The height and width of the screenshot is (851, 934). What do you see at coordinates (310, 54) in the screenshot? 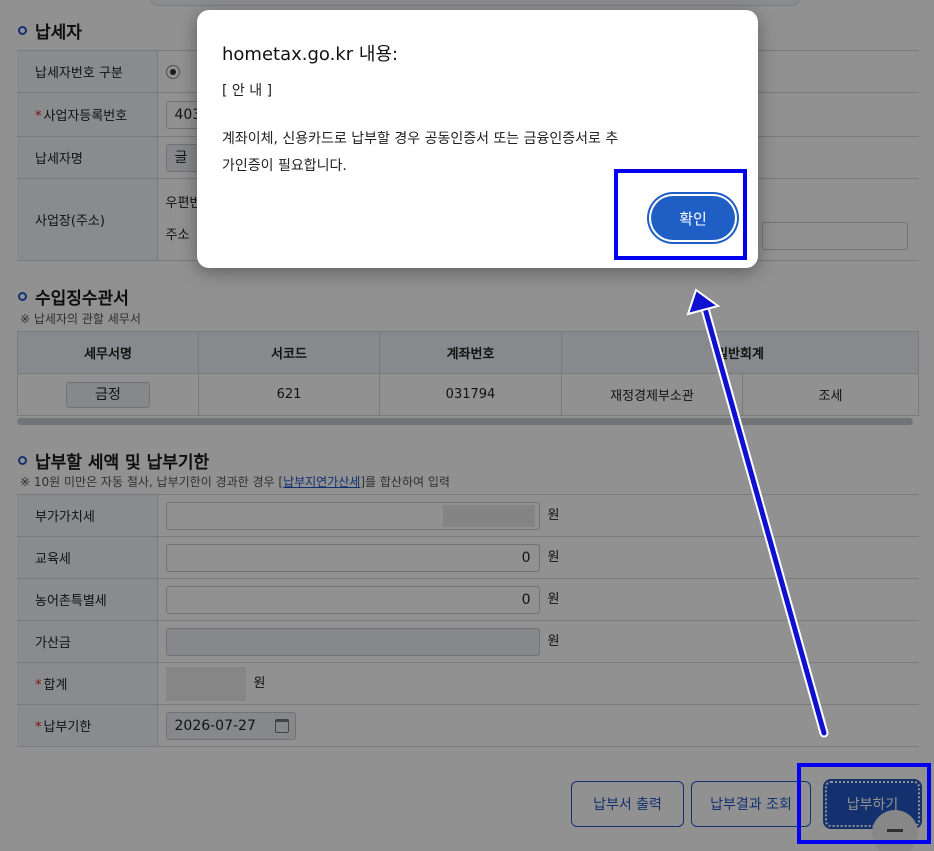
I see `dialog-title: hometax.go.kr 내용:` at bounding box center [310, 54].